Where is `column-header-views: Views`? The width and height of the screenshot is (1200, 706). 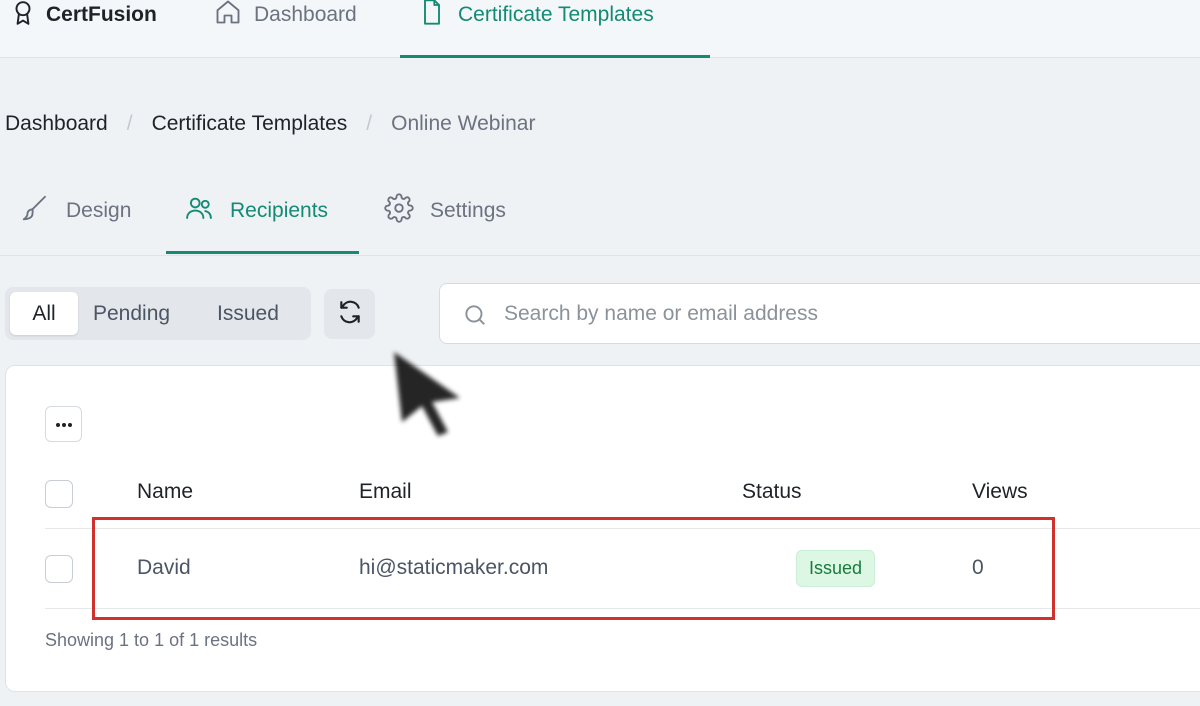
column-header-views: Views is located at coordinates (1000, 492).